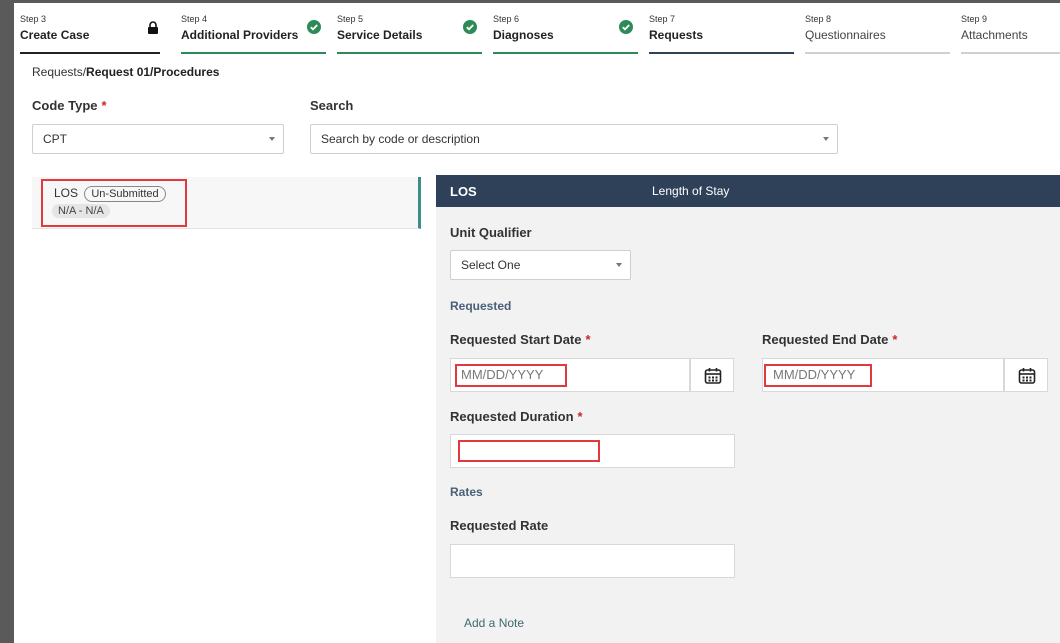  I want to click on code-type-label: Code Type *, so click(69, 105).